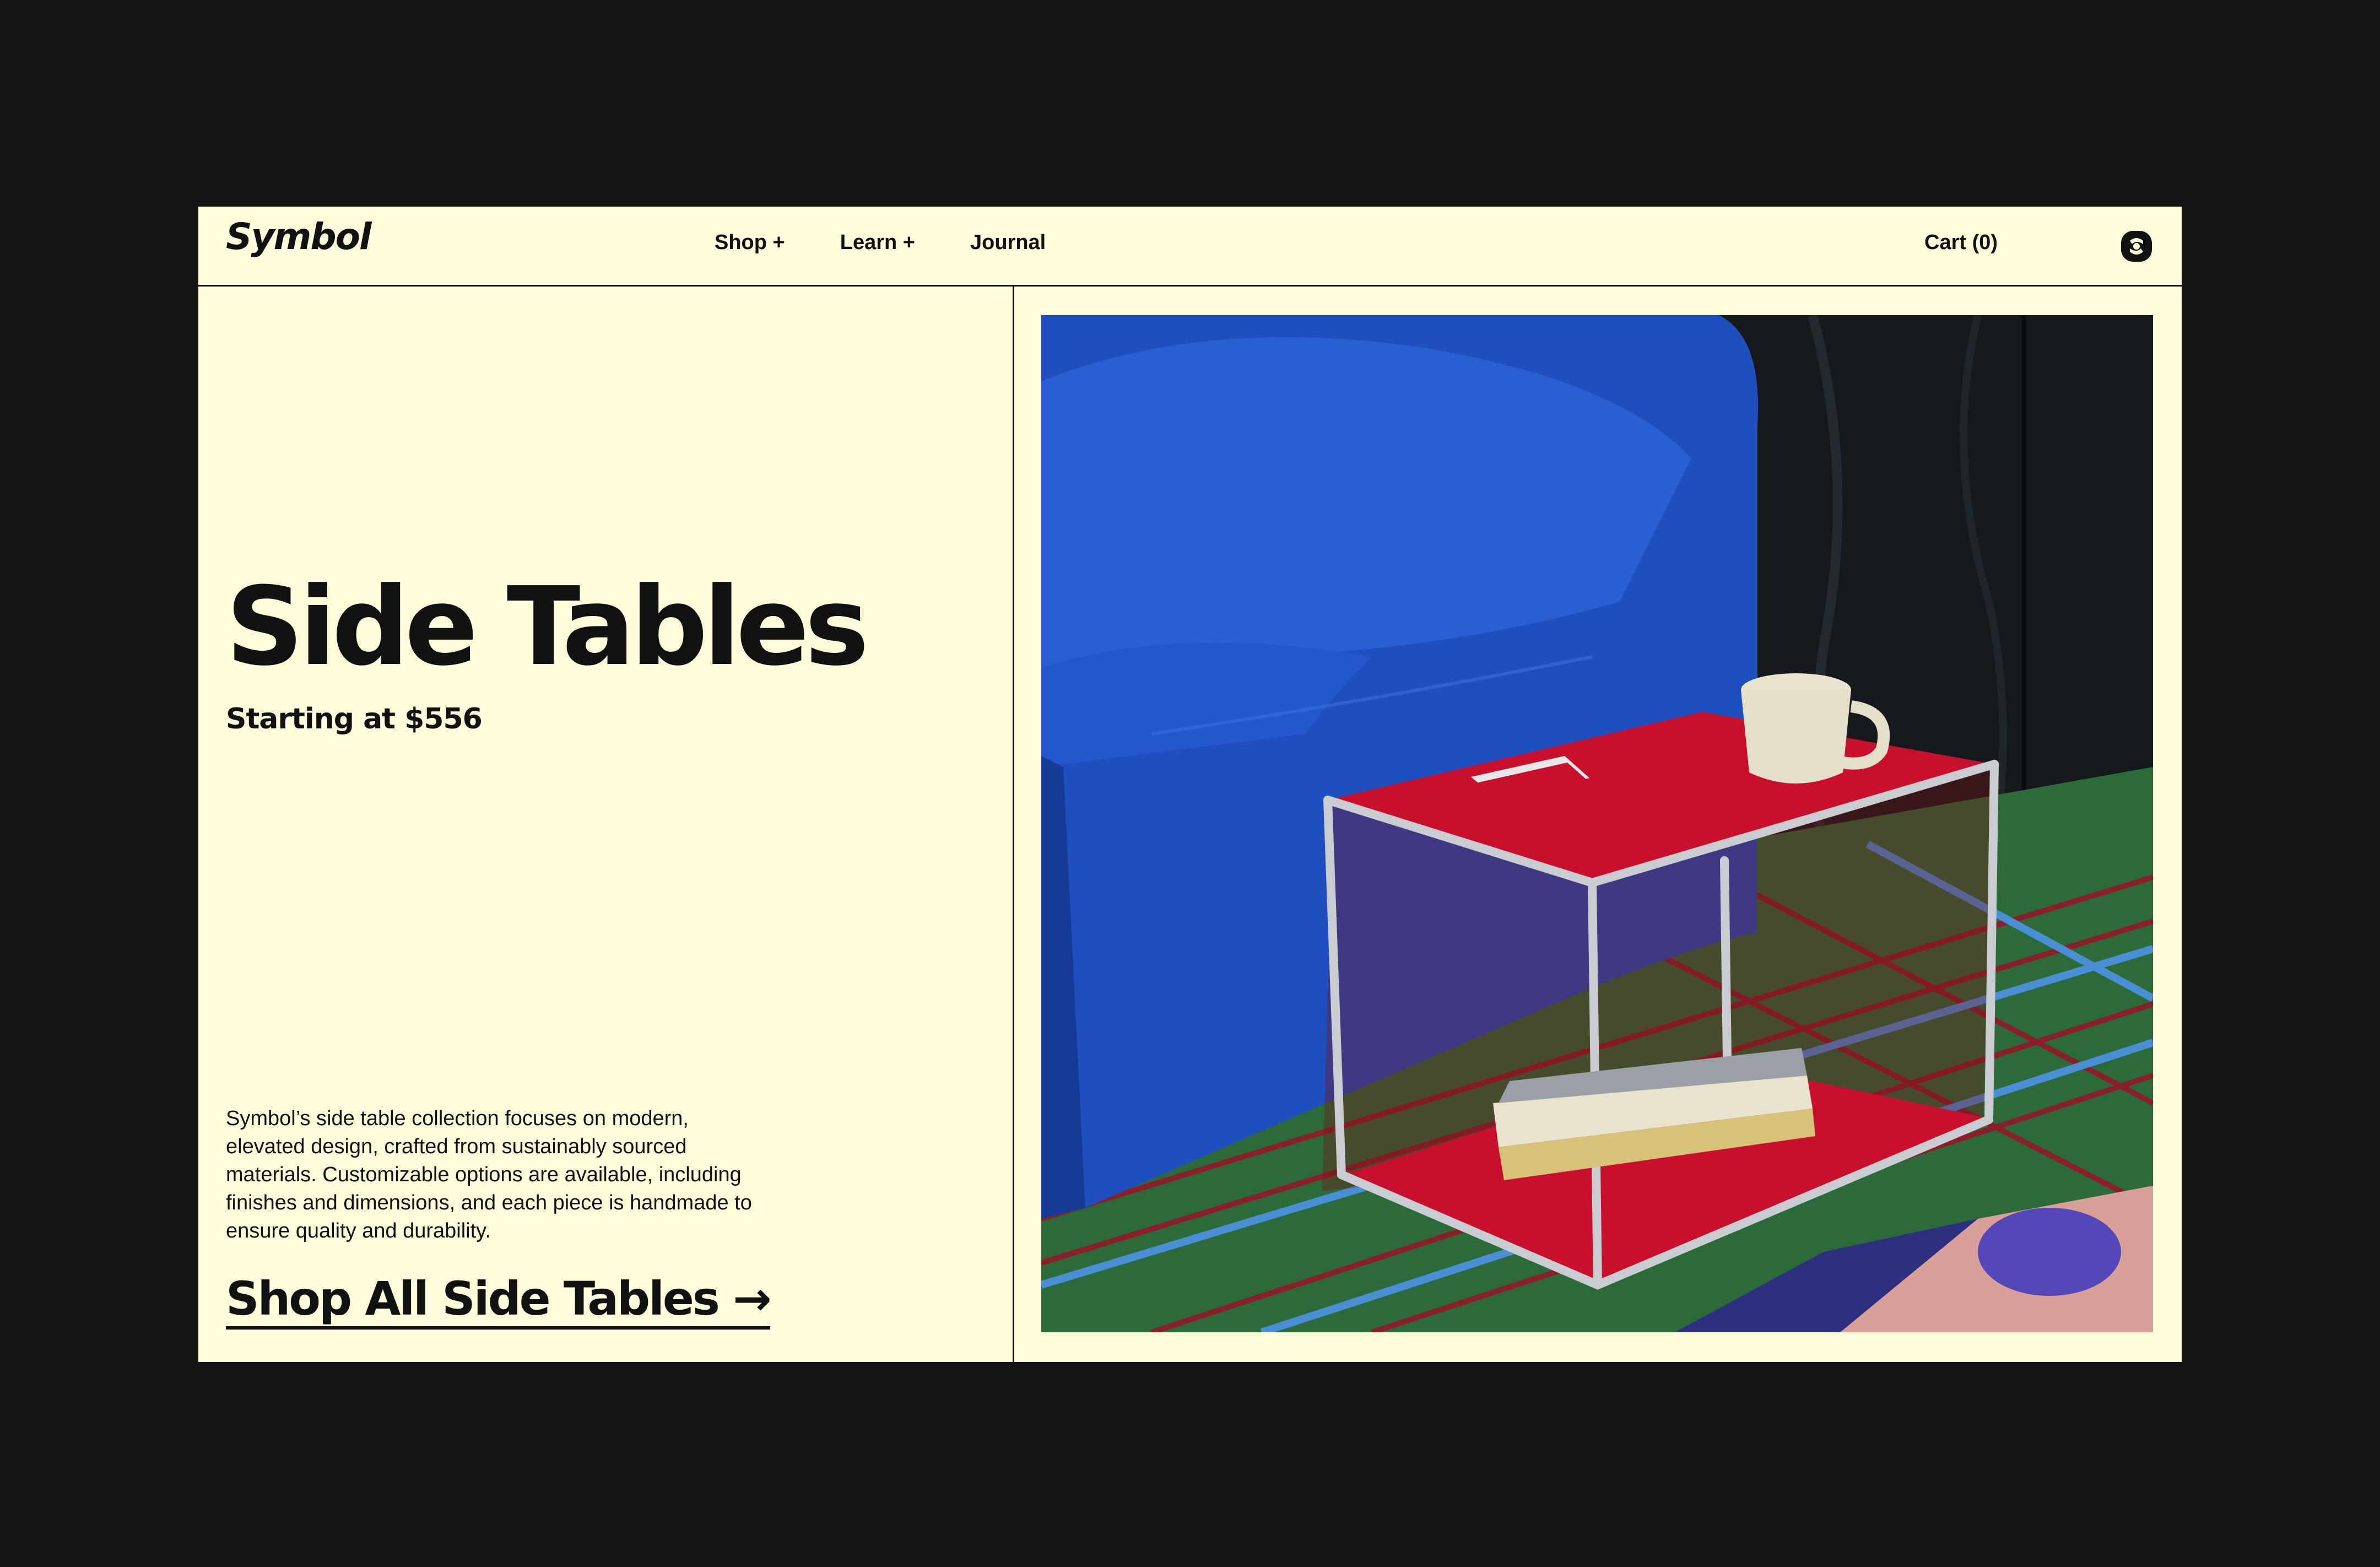  Describe the element at coordinates (499, 1303) in the screenshot. I see `shop-all-side-tables-link: Shop All Side Tables →` at that location.